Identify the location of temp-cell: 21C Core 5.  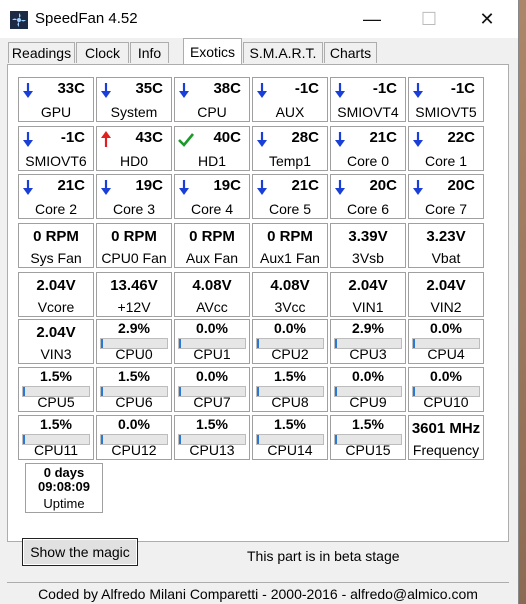
(290, 196).